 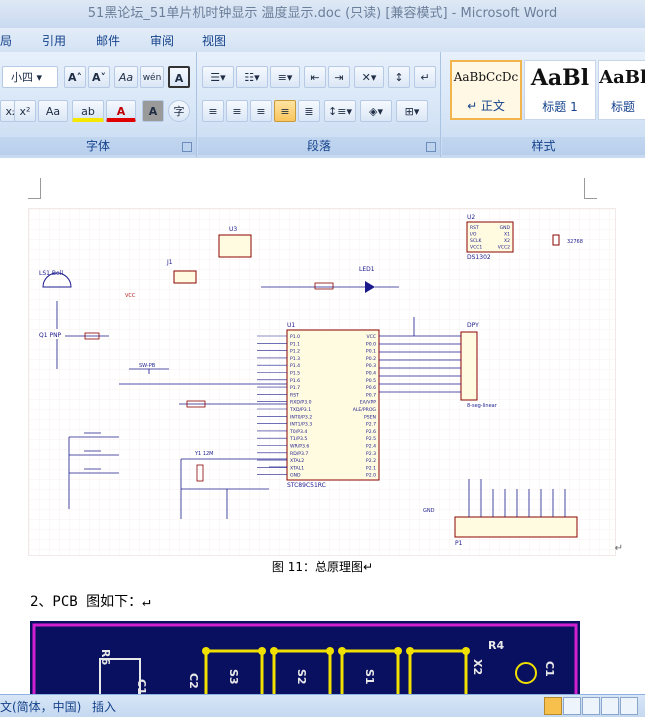 What do you see at coordinates (104, 706) in the screenshot?
I see `status-mode: 插入` at bounding box center [104, 706].